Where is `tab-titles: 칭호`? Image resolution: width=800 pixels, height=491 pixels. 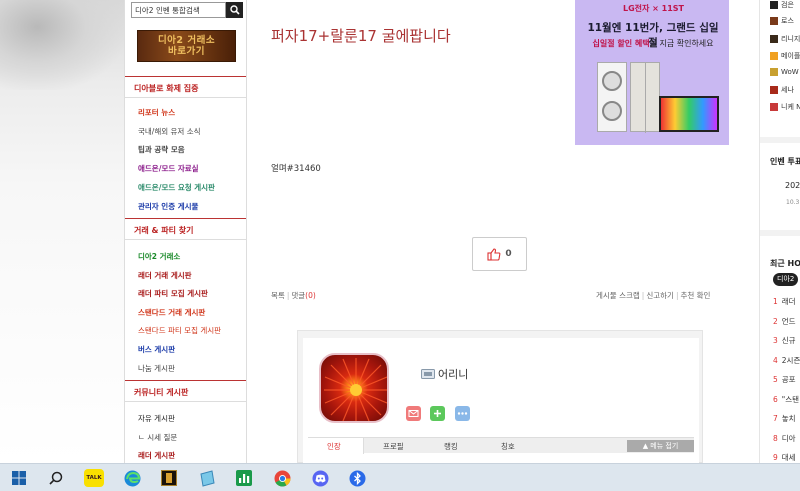
tab-titles: 칭호 is located at coordinates (508, 446).